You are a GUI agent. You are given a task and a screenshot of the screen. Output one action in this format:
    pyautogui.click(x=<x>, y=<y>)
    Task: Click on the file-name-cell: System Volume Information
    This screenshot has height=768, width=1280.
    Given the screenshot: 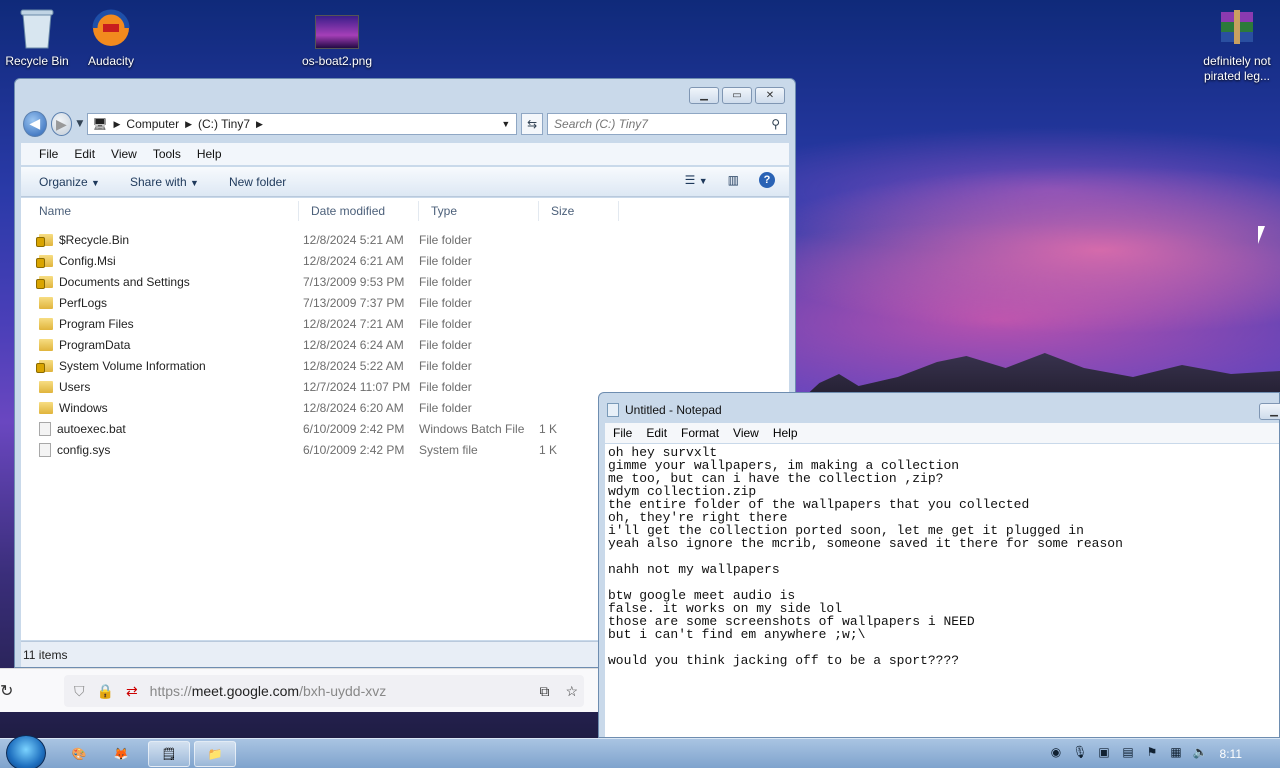 What is the action you would take?
    pyautogui.click(x=160, y=366)
    